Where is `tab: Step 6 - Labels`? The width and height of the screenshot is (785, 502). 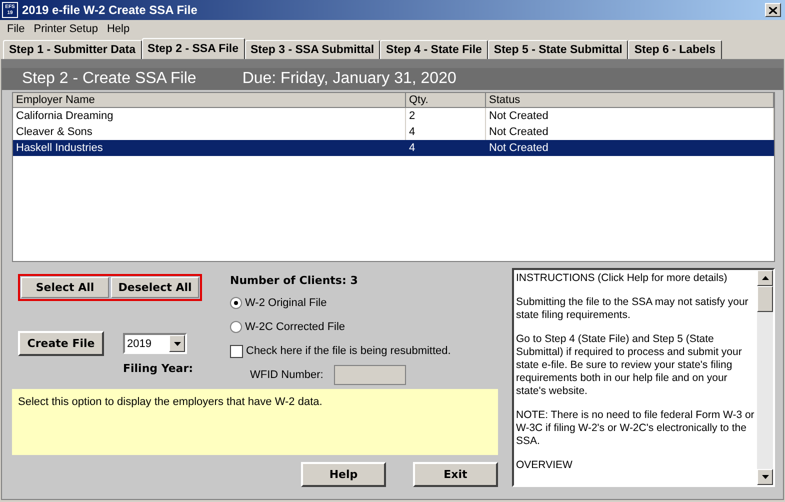
tab: Step 6 - Labels is located at coordinates (675, 49).